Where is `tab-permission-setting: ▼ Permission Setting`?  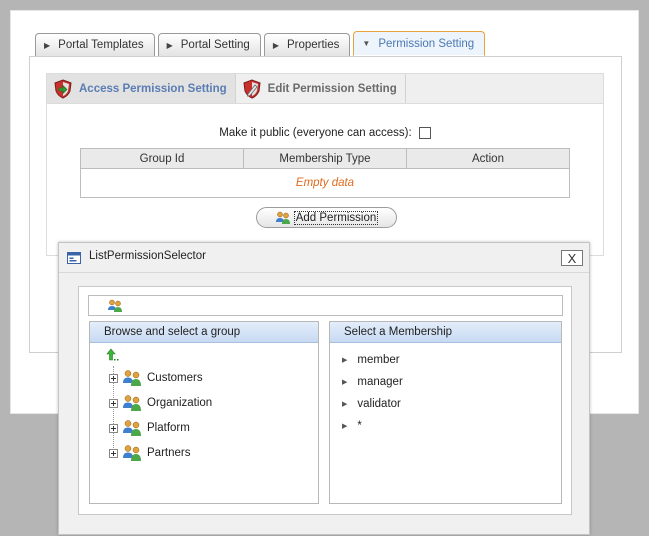 tab-permission-setting: ▼ Permission Setting is located at coordinates (419, 43).